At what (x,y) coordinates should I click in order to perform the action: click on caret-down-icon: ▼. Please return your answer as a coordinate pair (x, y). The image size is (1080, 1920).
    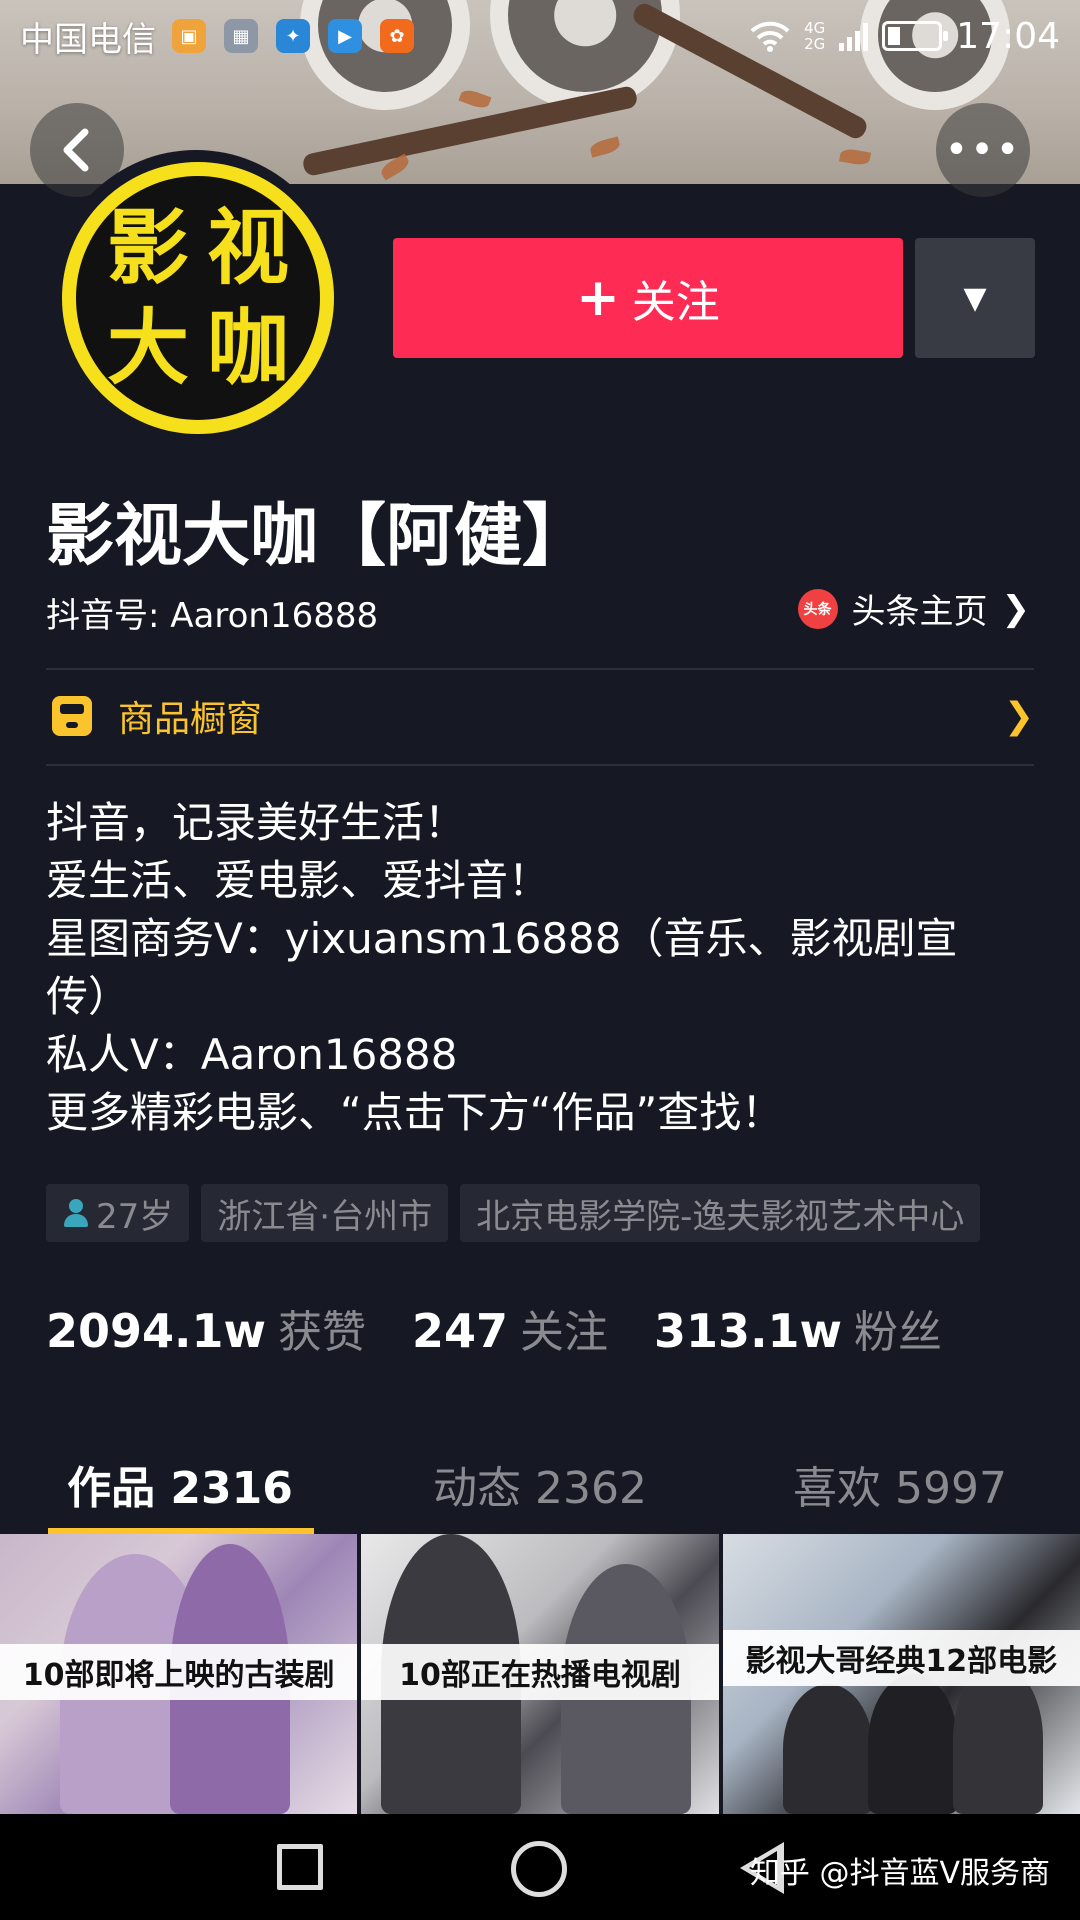
    Looking at the image, I should click on (975, 298).